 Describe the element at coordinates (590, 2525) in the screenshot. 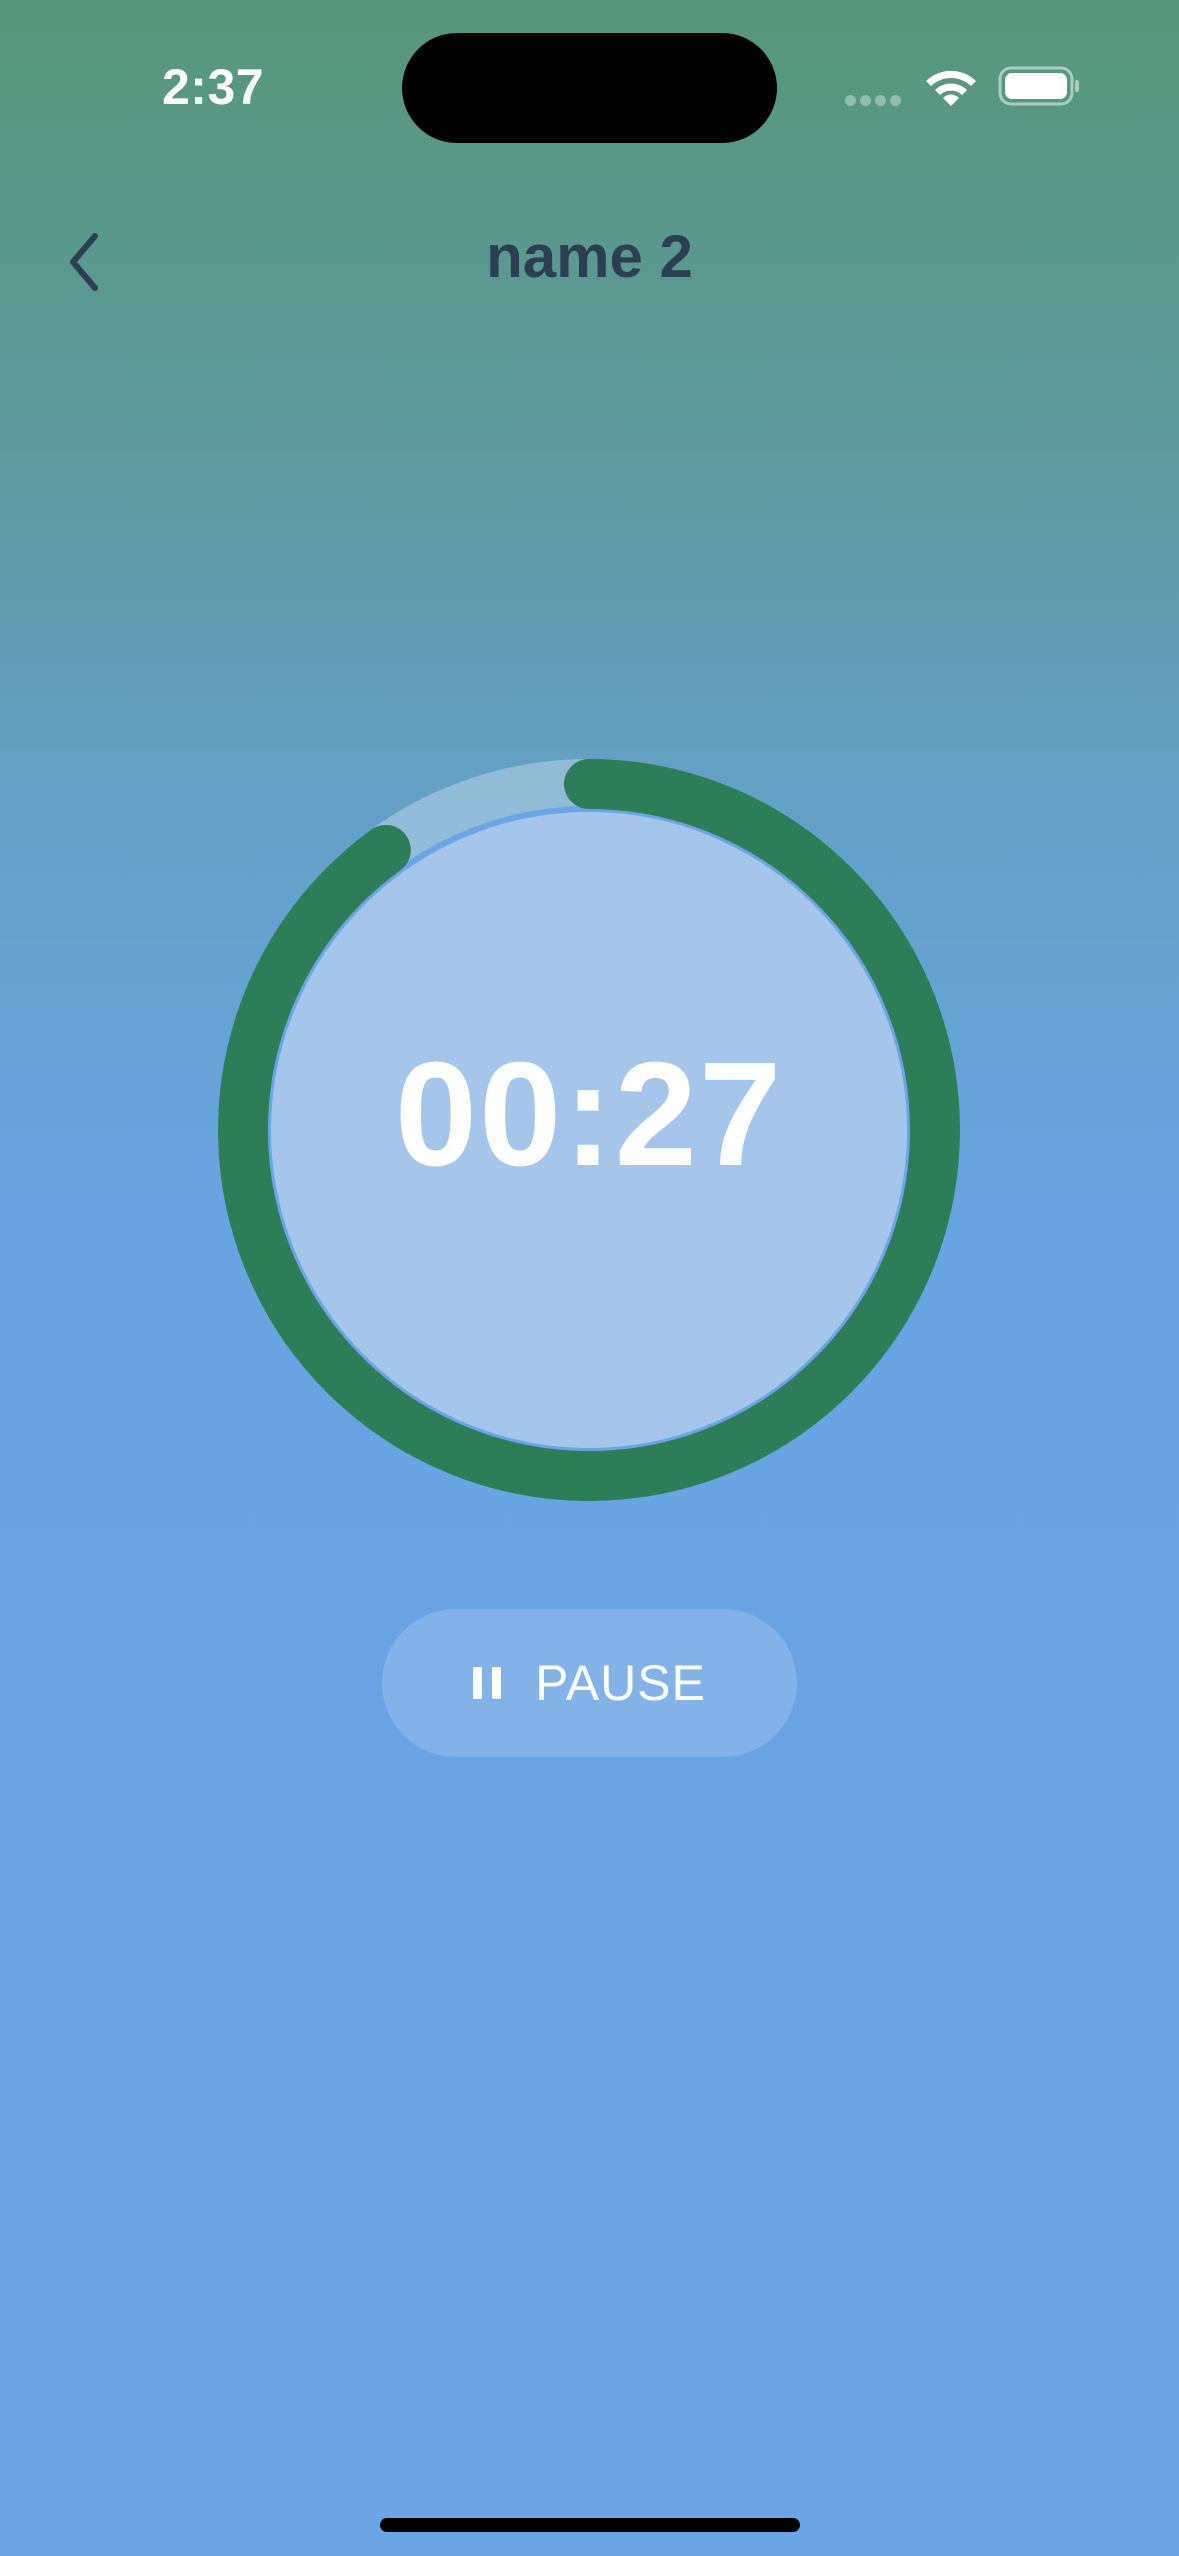

I see `home-indicator` at that location.